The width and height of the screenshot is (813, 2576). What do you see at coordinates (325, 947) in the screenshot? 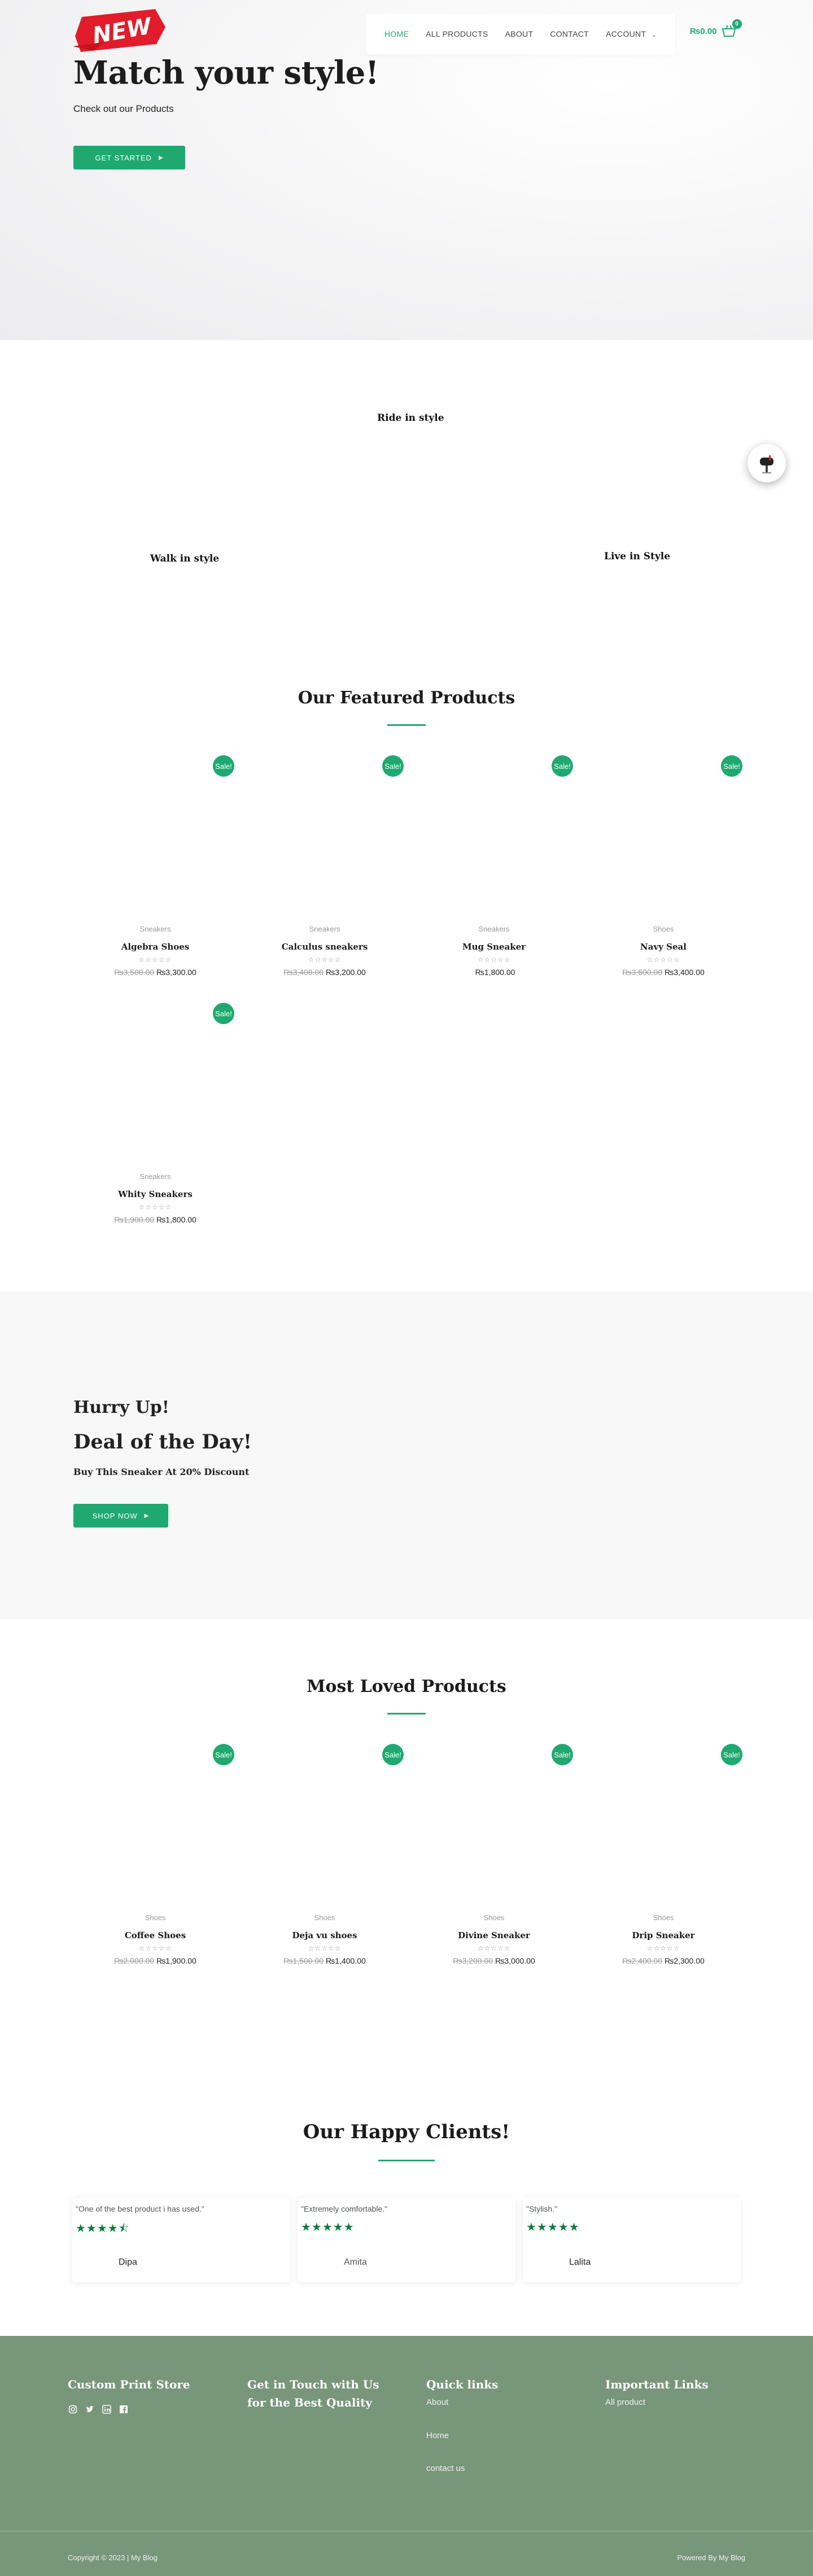
I see `product-name: Calculus sneakers` at bounding box center [325, 947].